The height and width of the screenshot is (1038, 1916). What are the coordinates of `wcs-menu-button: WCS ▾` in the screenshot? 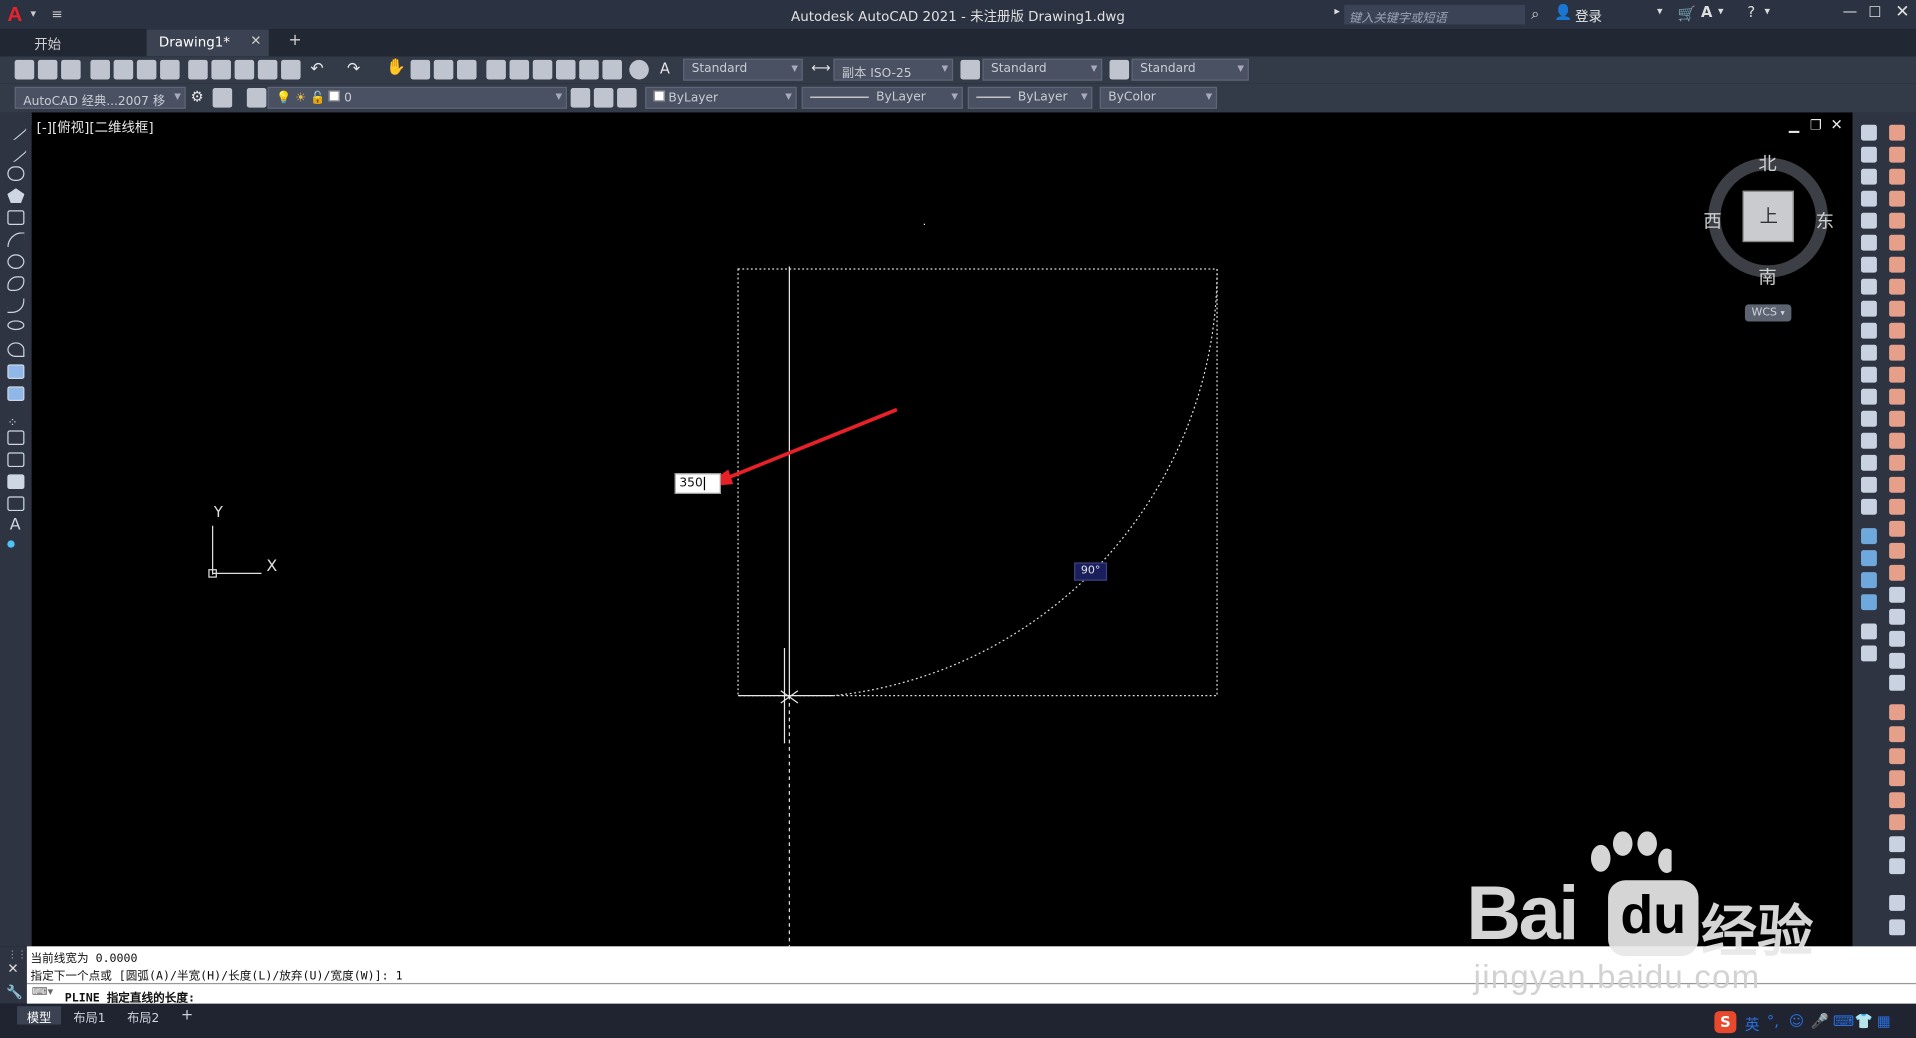 It's located at (1768, 313).